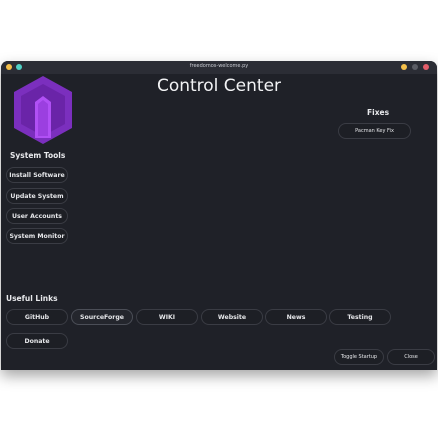  Describe the element at coordinates (37, 196) in the screenshot. I see `update-system-button: Update System` at that location.